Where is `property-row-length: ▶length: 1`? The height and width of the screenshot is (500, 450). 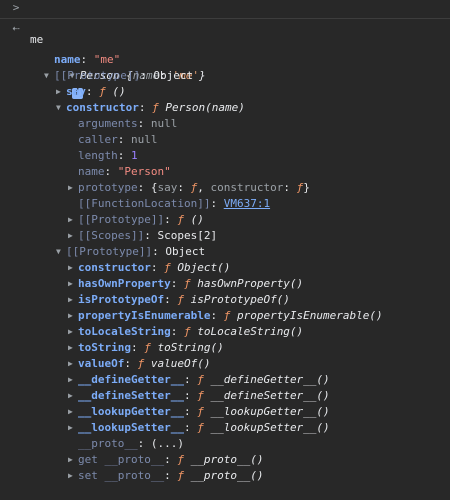
property-row-length: ▶length: 1 is located at coordinates (225, 147).